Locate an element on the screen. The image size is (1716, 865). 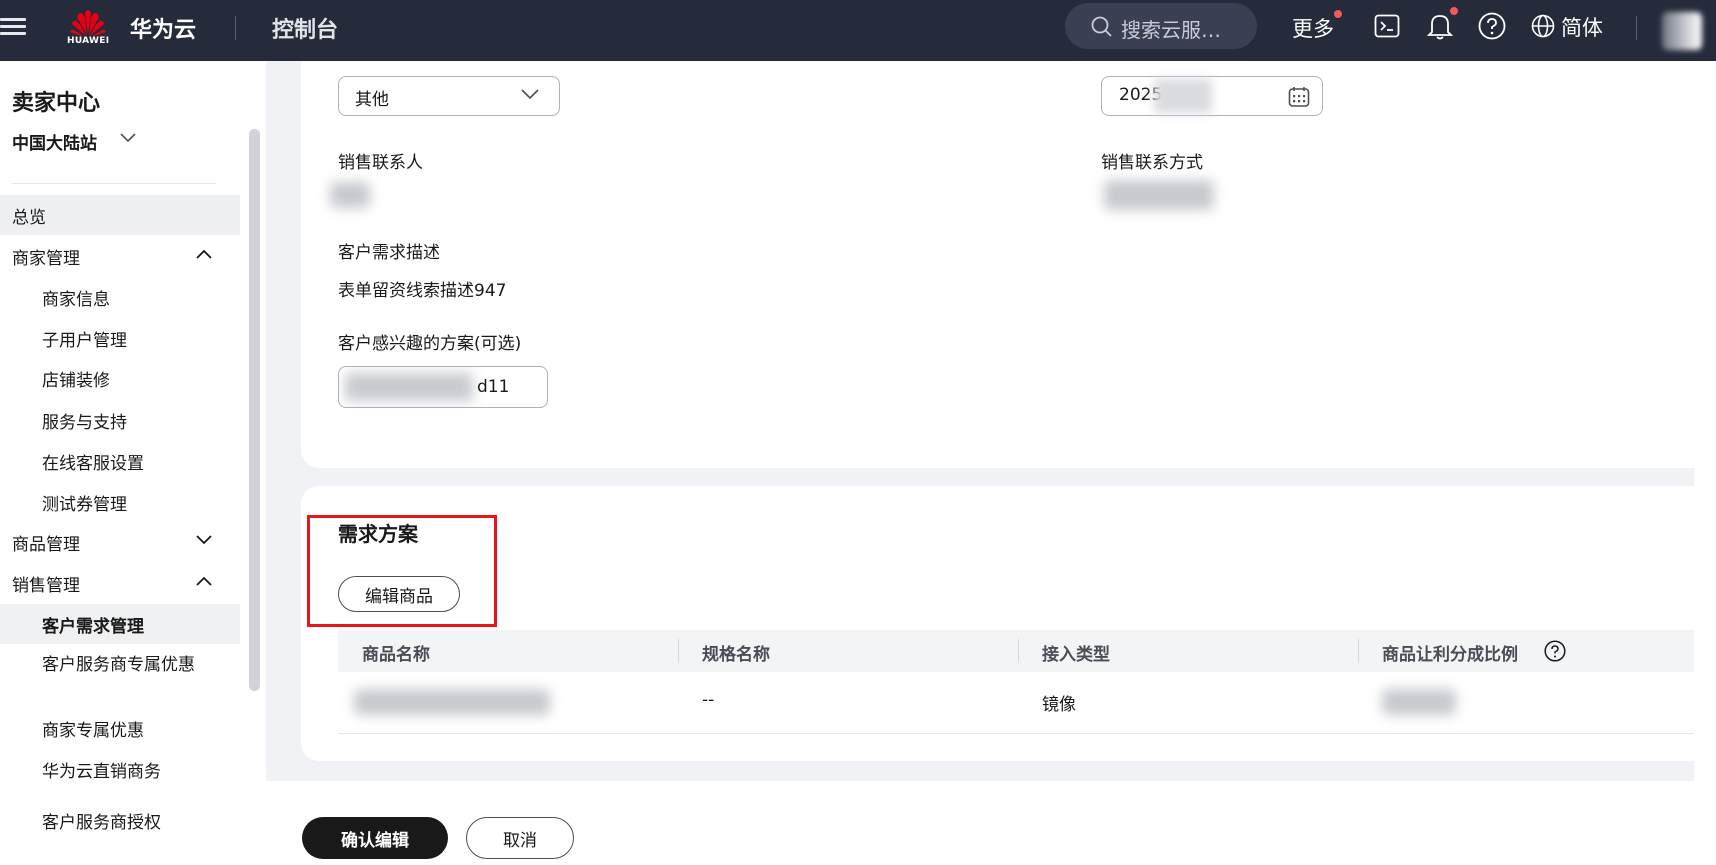
sidebar-item-online-cs-settings: 在线客服设置 is located at coordinates (120, 461).